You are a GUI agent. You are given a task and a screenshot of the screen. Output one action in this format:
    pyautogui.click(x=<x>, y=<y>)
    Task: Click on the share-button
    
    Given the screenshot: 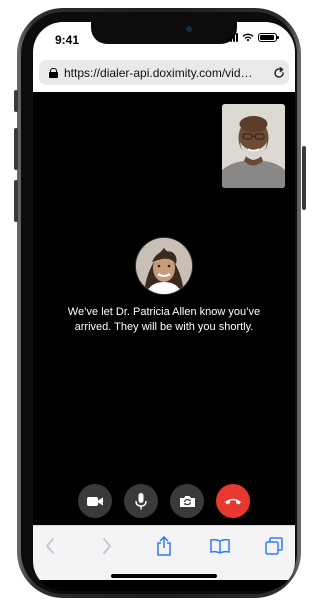 What is the action you would take?
    pyautogui.click(x=164, y=546)
    